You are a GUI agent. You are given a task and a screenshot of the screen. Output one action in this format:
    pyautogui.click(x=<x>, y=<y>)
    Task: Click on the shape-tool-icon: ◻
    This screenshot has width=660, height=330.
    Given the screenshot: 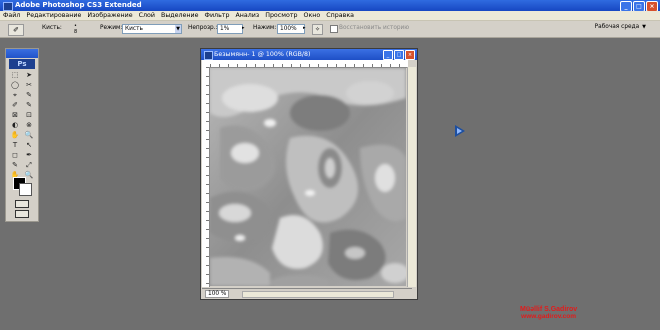 What is the action you would take?
    pyautogui.click(x=15, y=155)
    